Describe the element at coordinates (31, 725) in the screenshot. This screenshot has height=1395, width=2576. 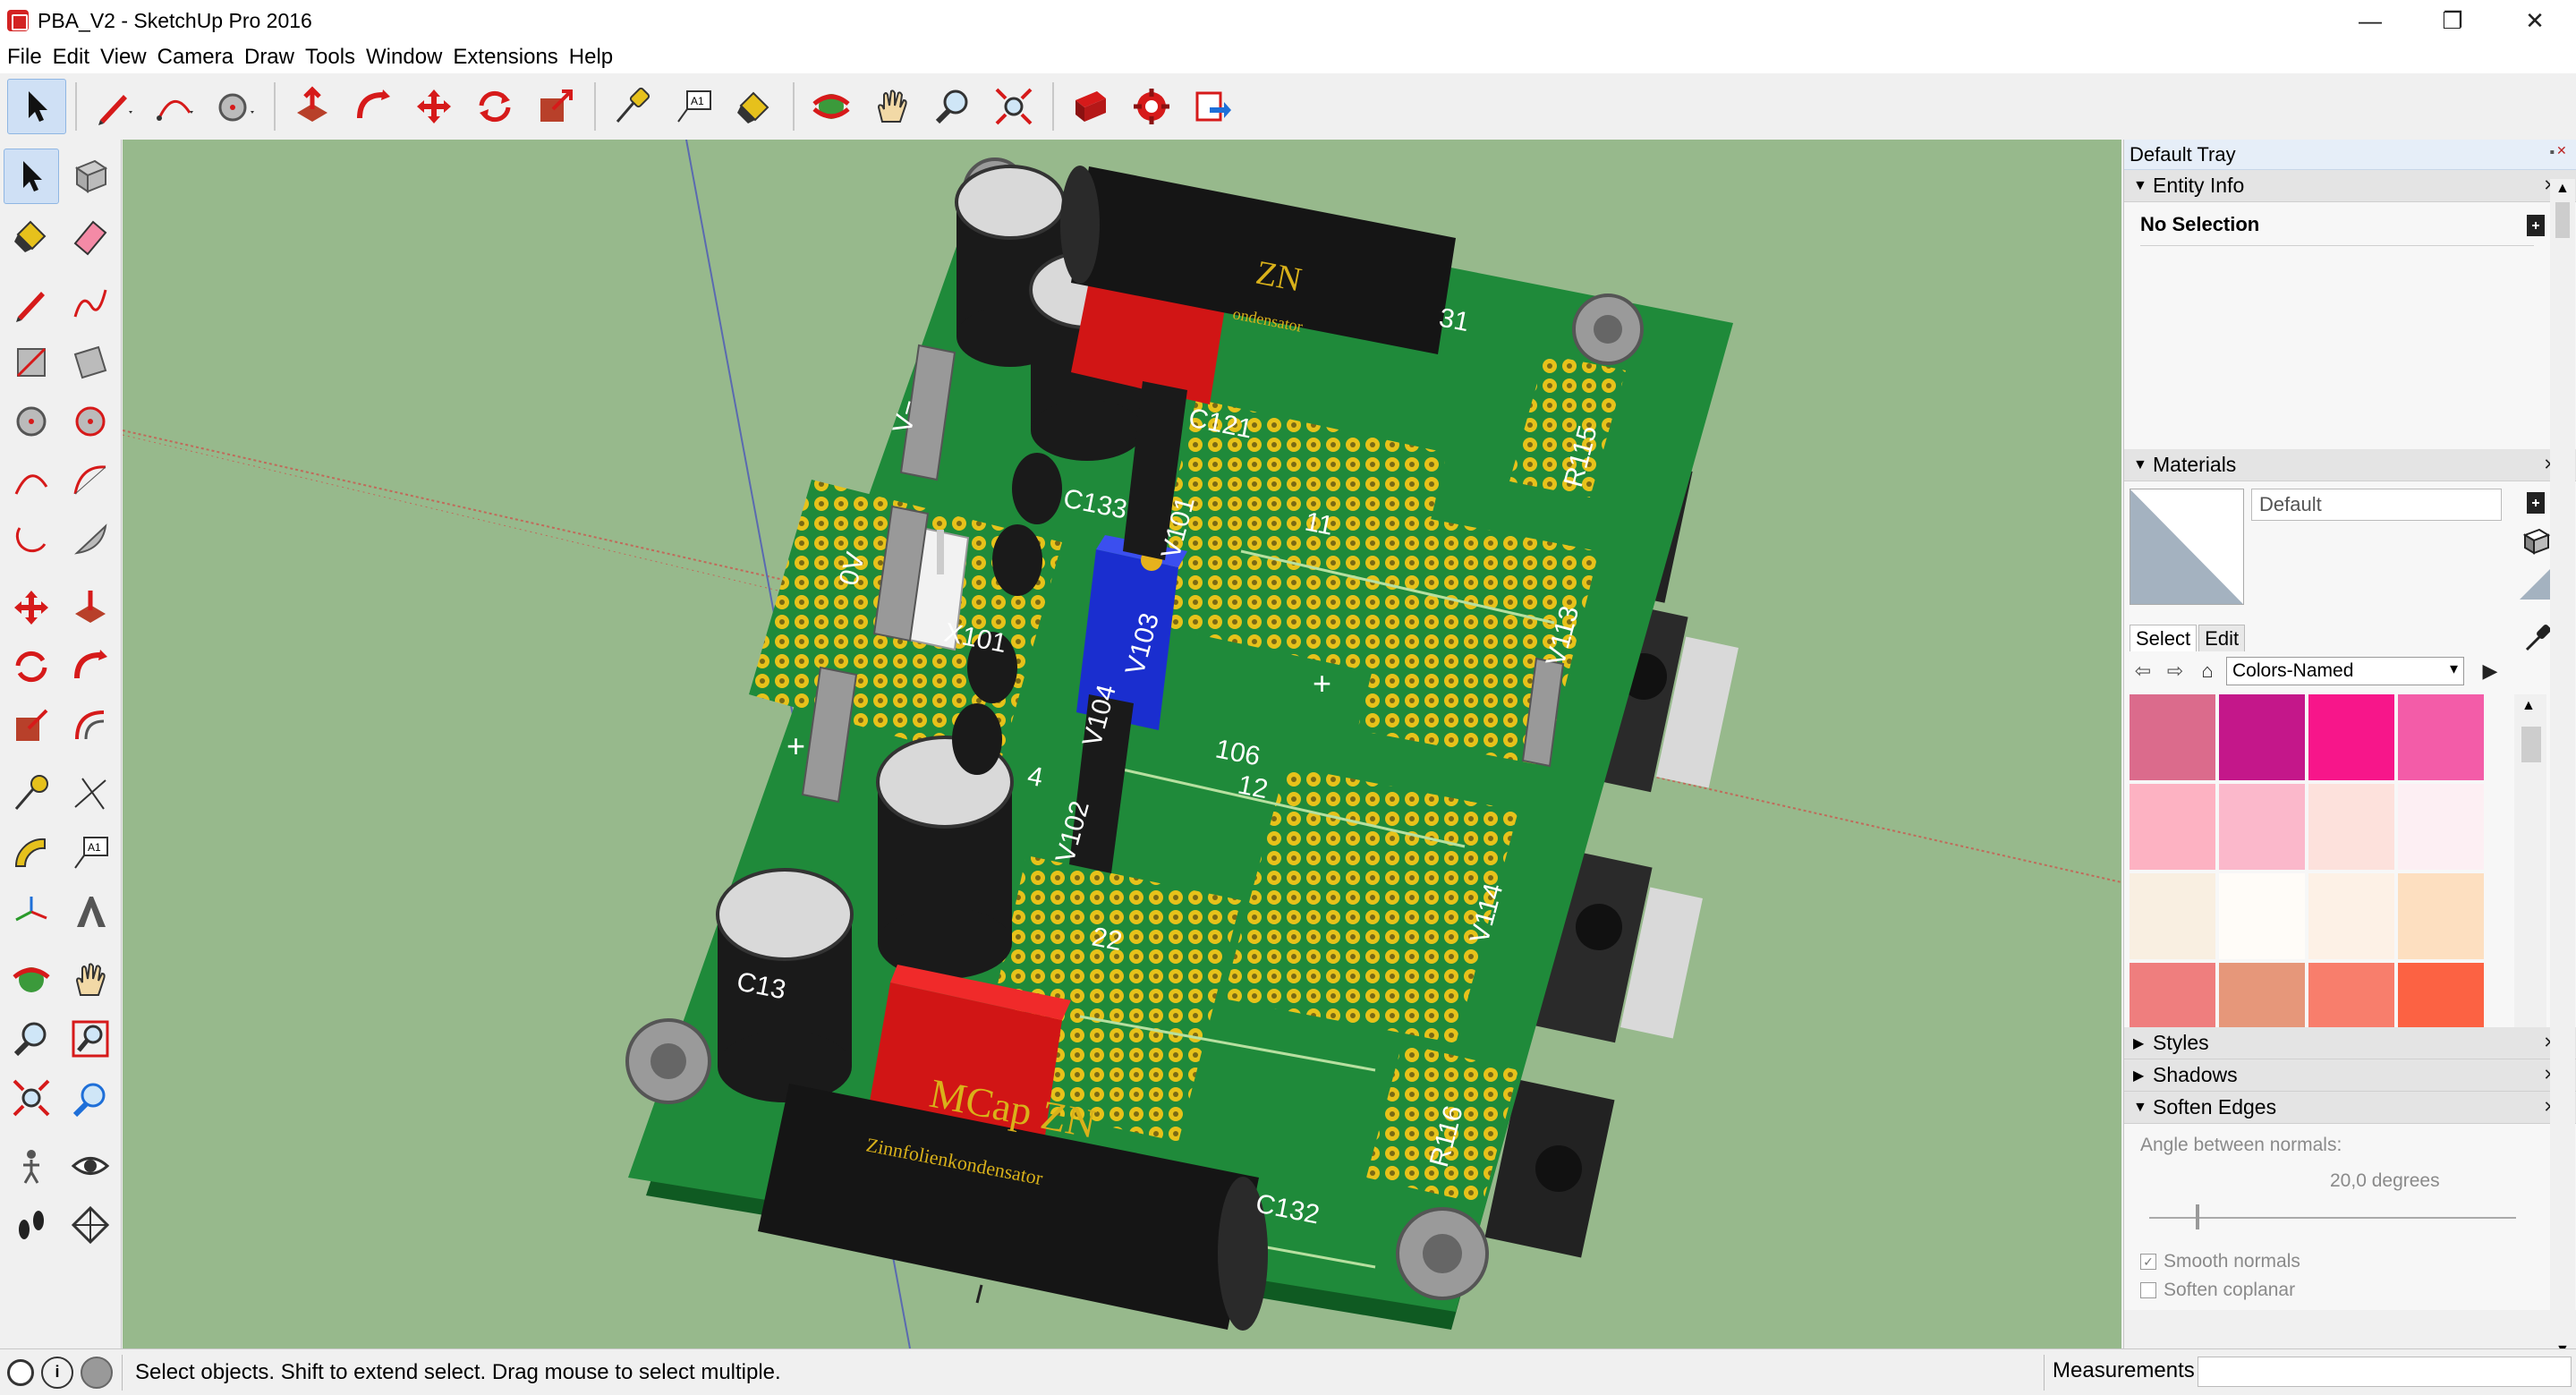
I see `scale-button` at that location.